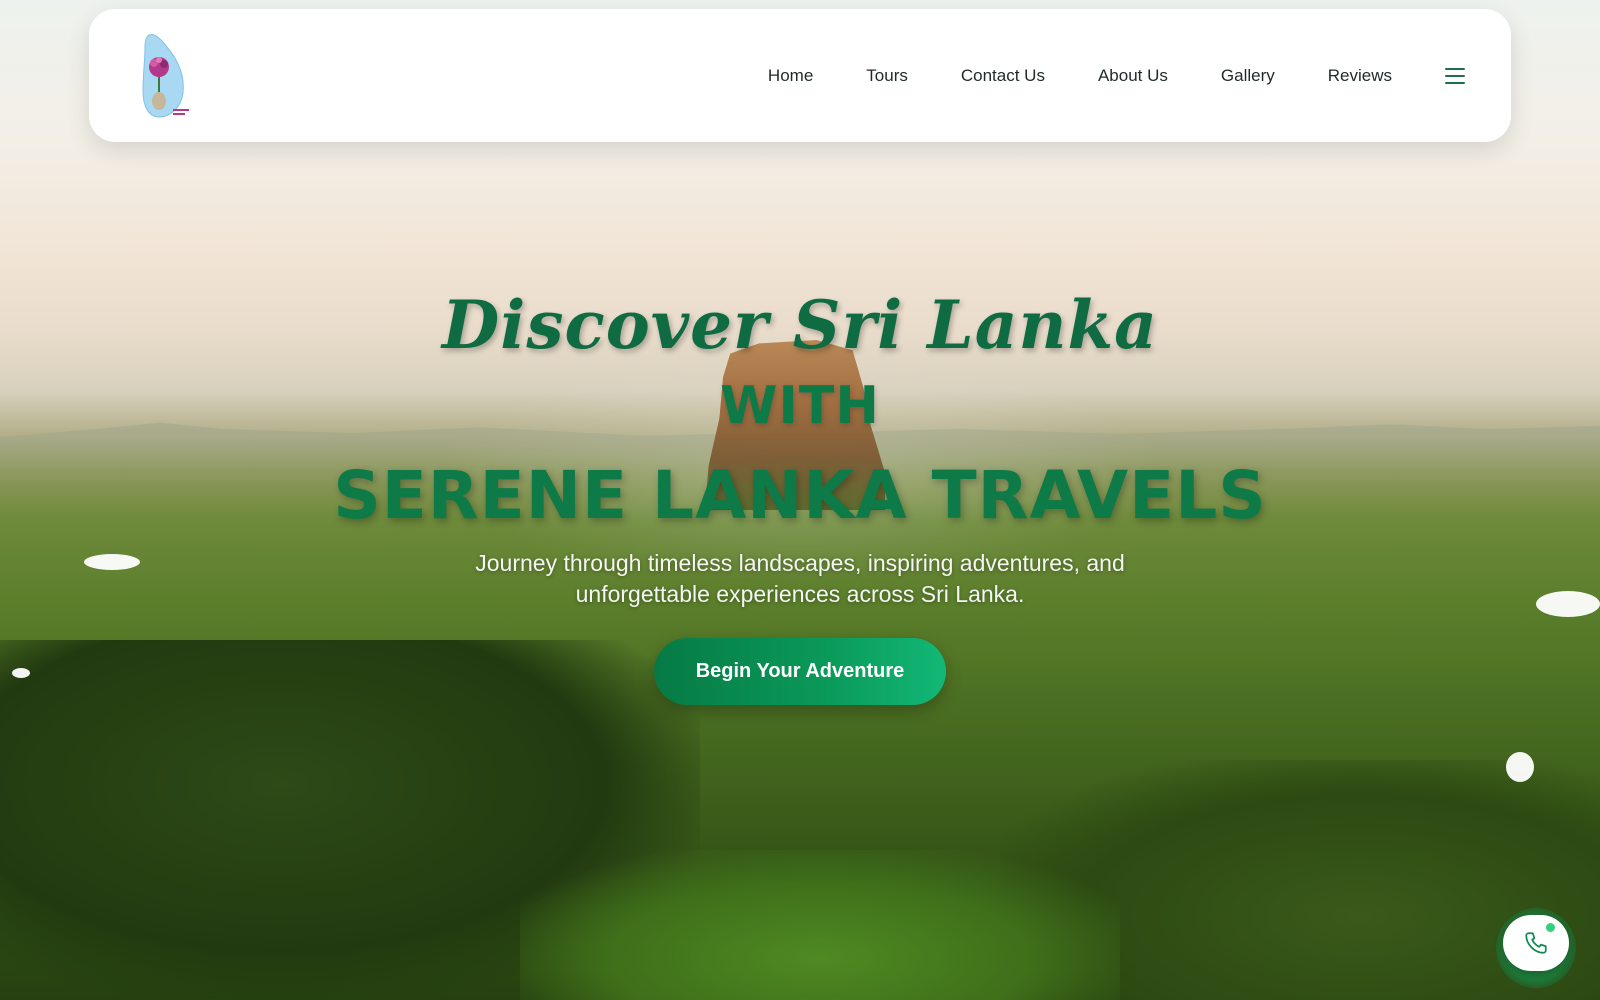 Image resolution: width=1600 pixels, height=1000 pixels. I want to click on forest-canopy-center, so click(820, 925).